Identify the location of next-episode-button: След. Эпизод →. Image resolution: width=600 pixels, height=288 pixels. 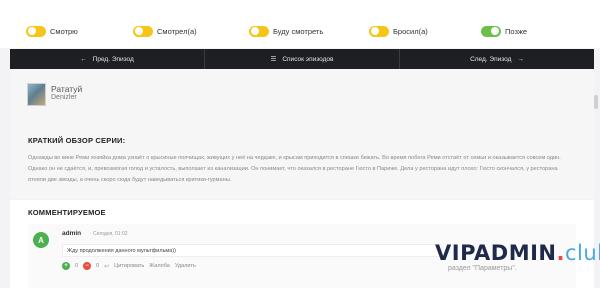
(497, 59).